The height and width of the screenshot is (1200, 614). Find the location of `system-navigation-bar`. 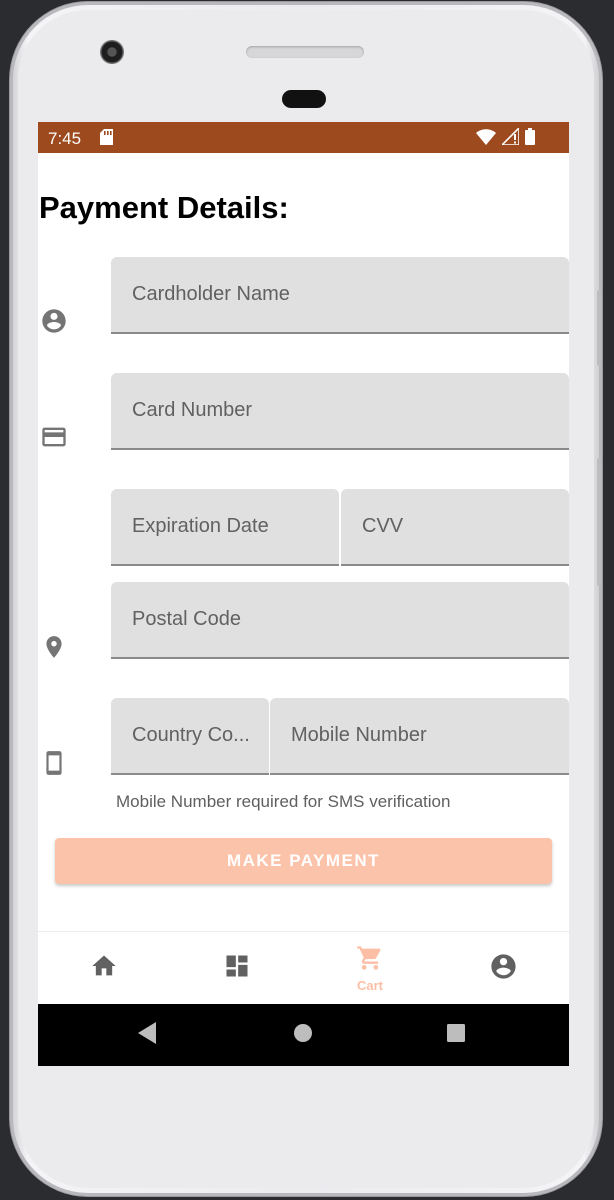

system-navigation-bar is located at coordinates (303, 1035).